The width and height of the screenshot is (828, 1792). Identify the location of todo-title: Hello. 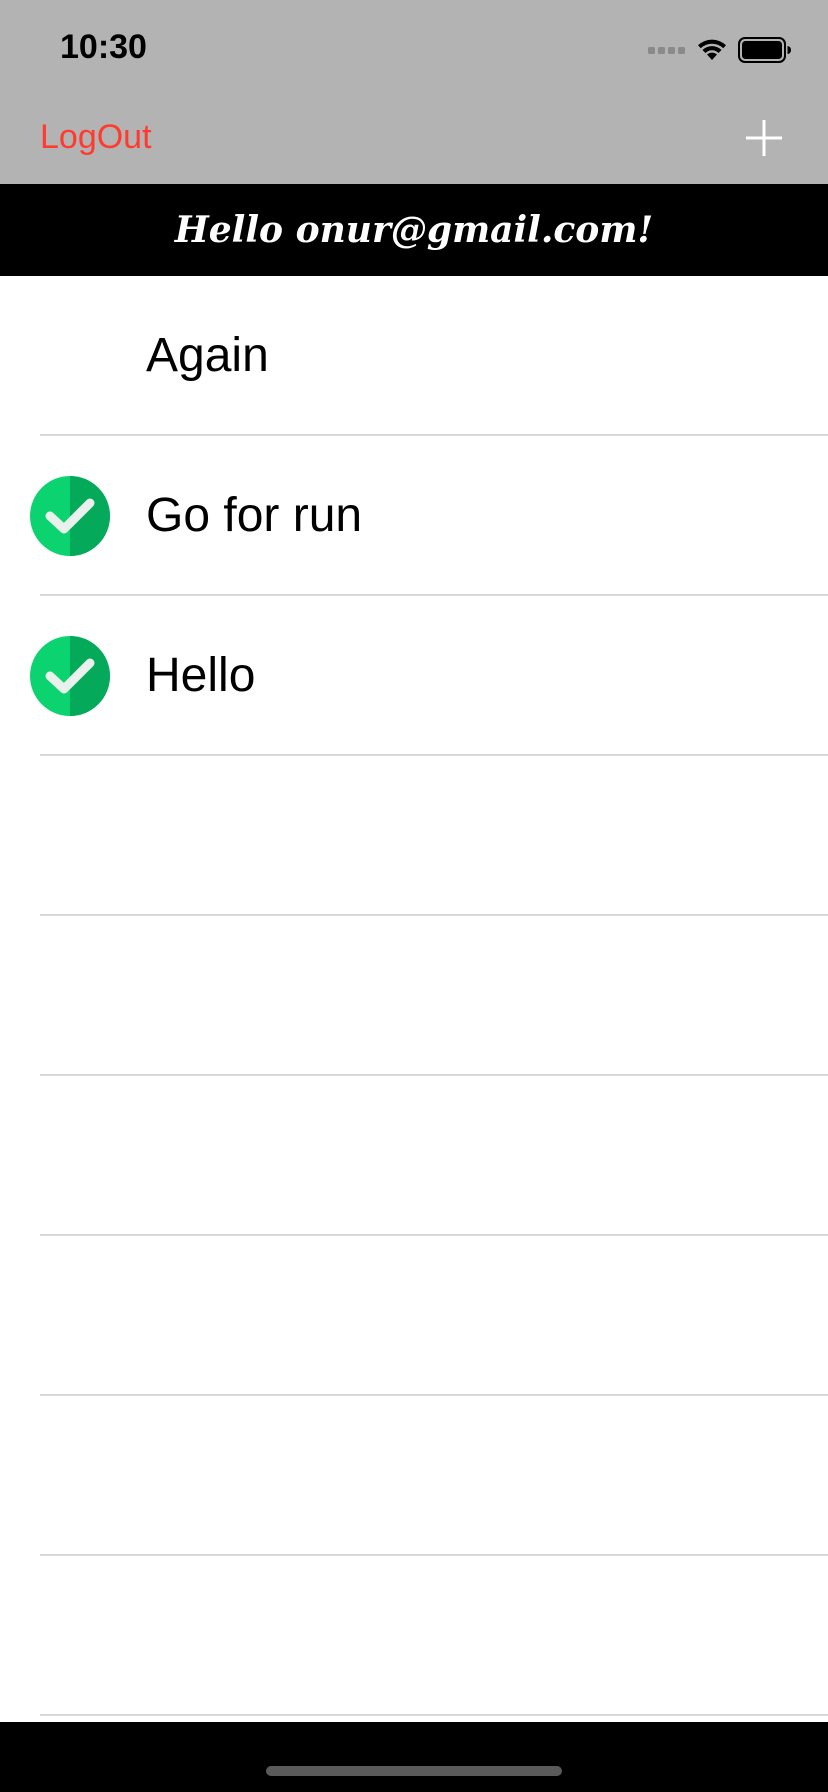
(201, 675).